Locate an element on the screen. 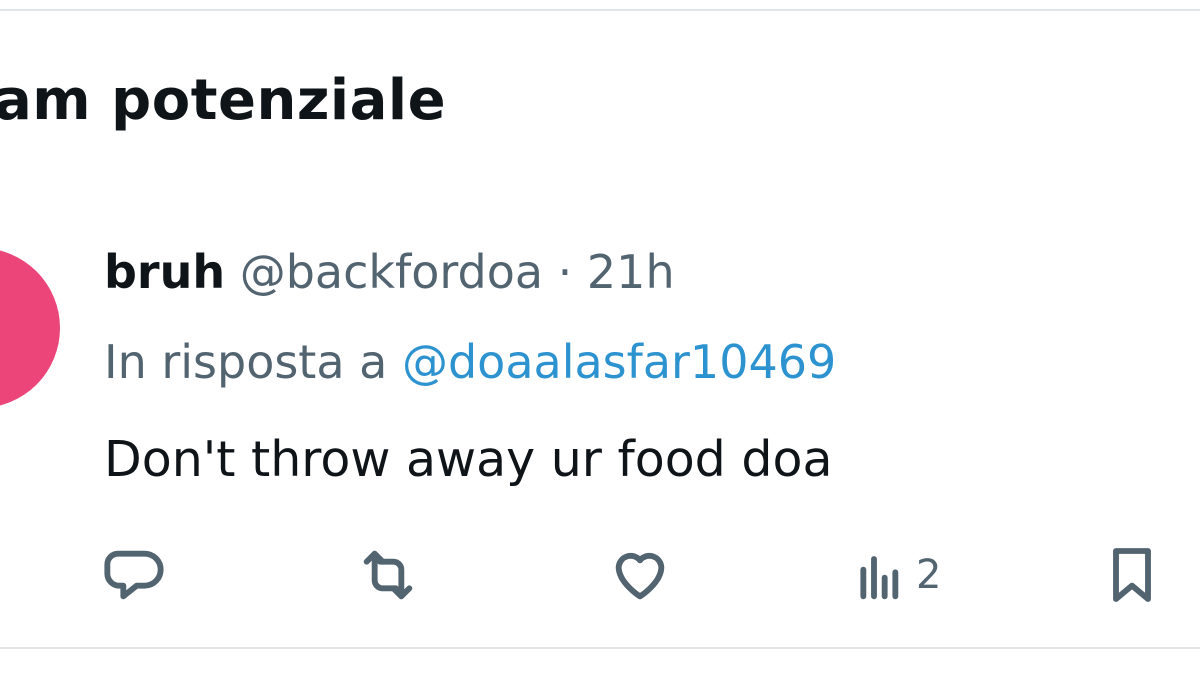 This screenshot has height=675, width=1200. bottom-divider is located at coordinates (600, 648).